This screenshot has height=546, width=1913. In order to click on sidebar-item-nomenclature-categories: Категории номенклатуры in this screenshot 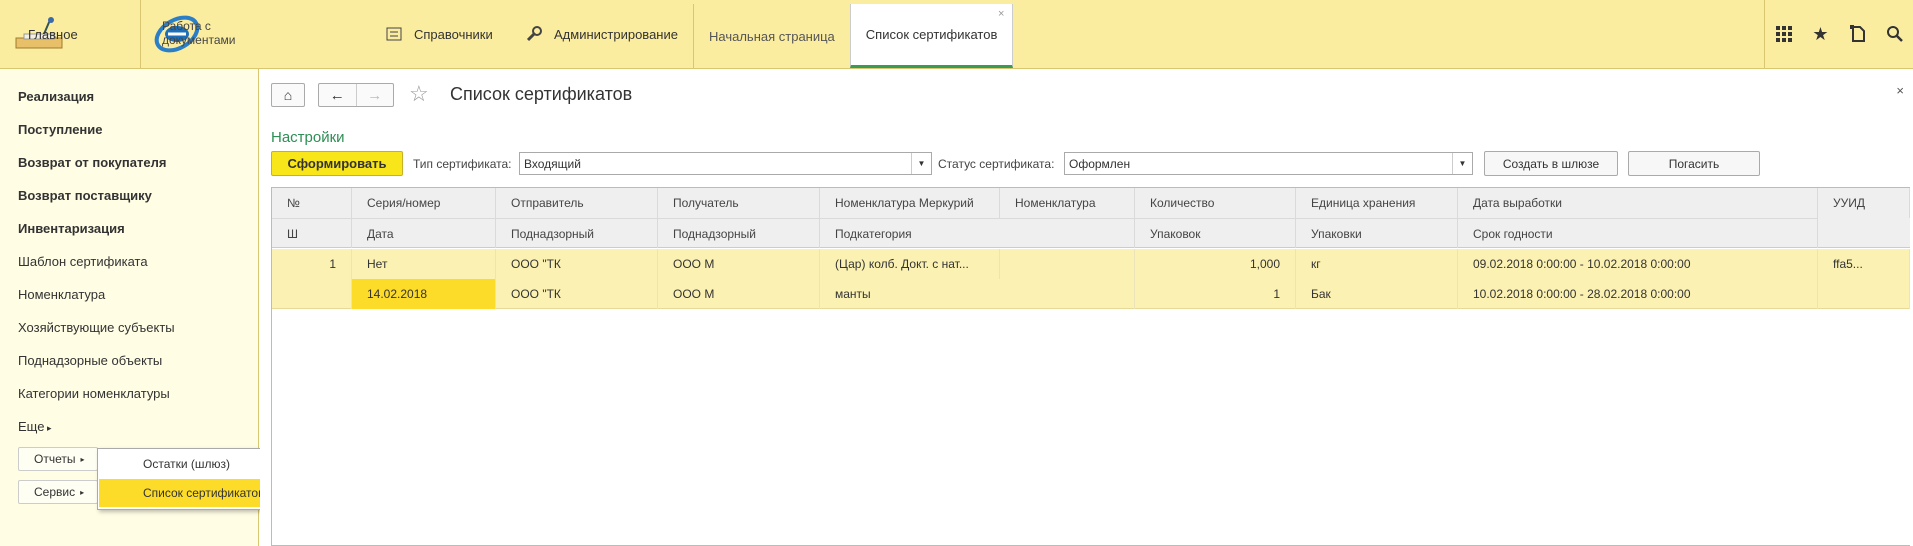, I will do `click(94, 393)`.